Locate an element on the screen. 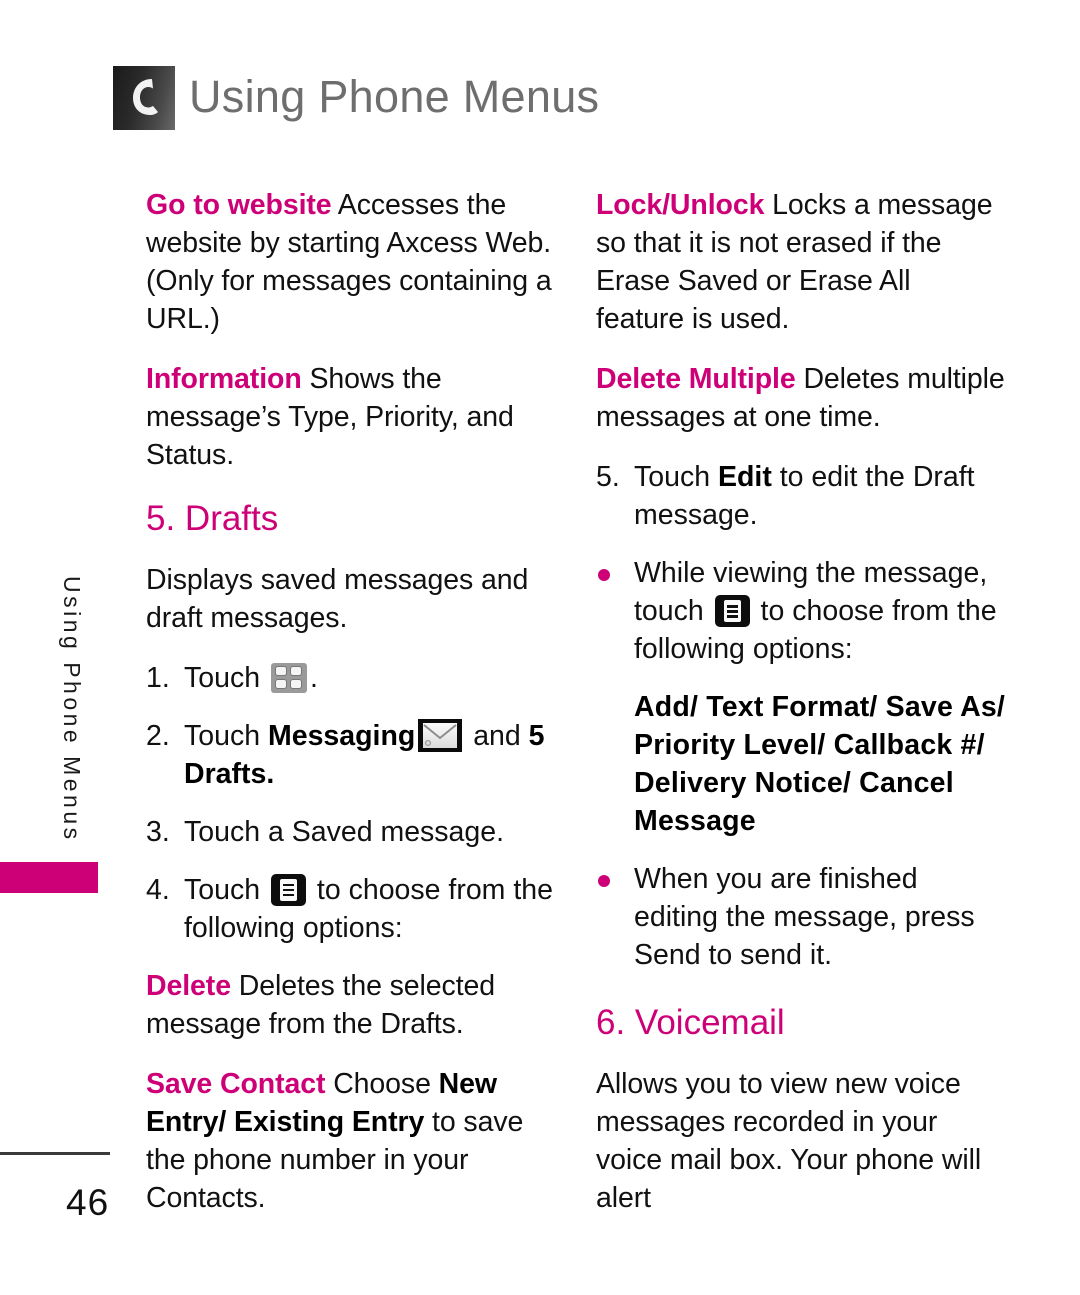 Image resolution: width=1080 pixels, height=1295 pixels. sidebar-vertical-label: Using Phone Menus is located at coordinates (72, 709).